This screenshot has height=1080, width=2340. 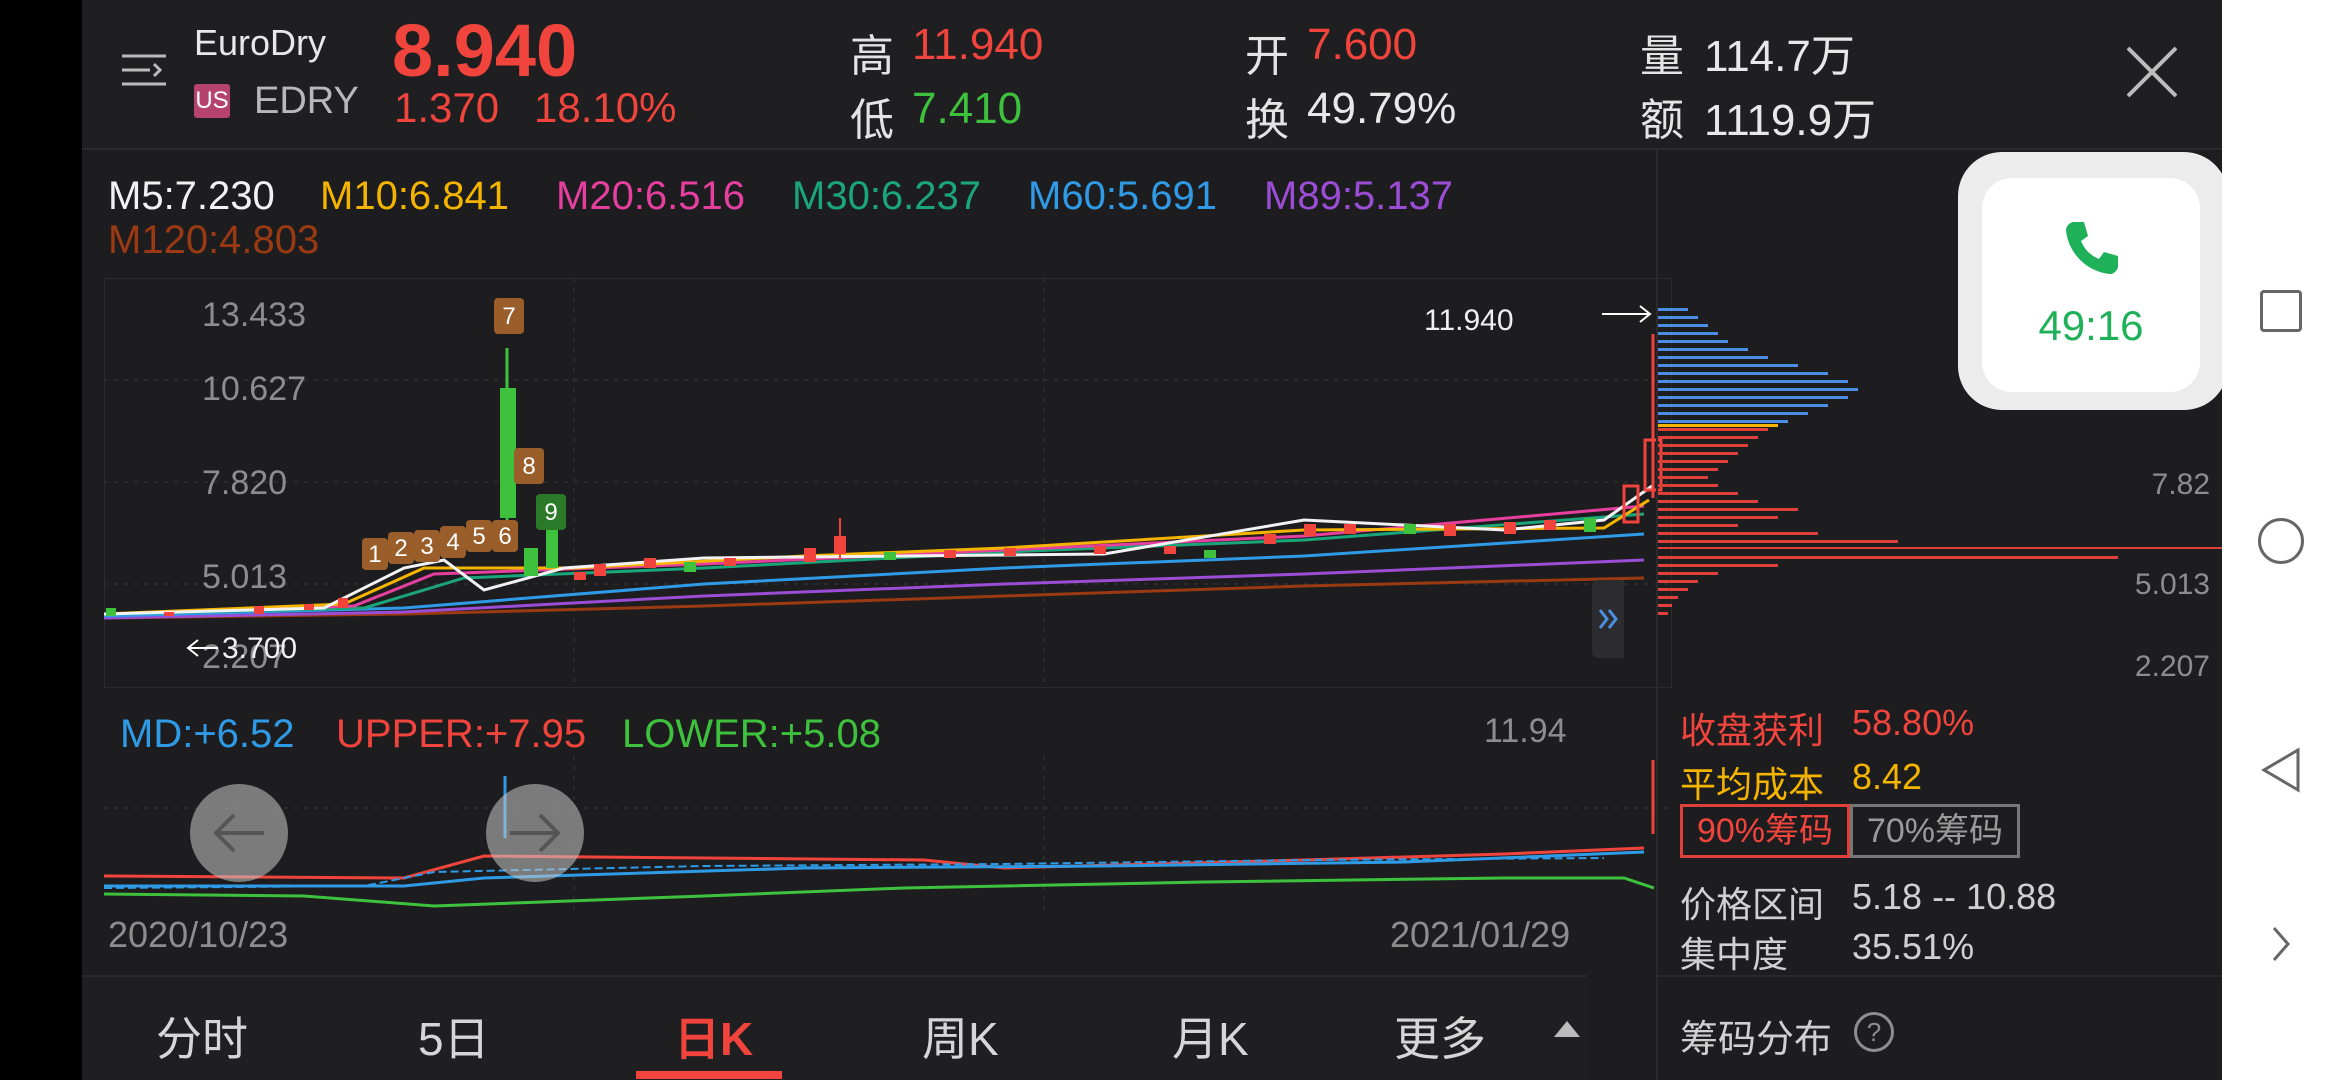 What do you see at coordinates (651, 196) in the screenshot?
I see `ma-legend-m20: M20:6.516` at bounding box center [651, 196].